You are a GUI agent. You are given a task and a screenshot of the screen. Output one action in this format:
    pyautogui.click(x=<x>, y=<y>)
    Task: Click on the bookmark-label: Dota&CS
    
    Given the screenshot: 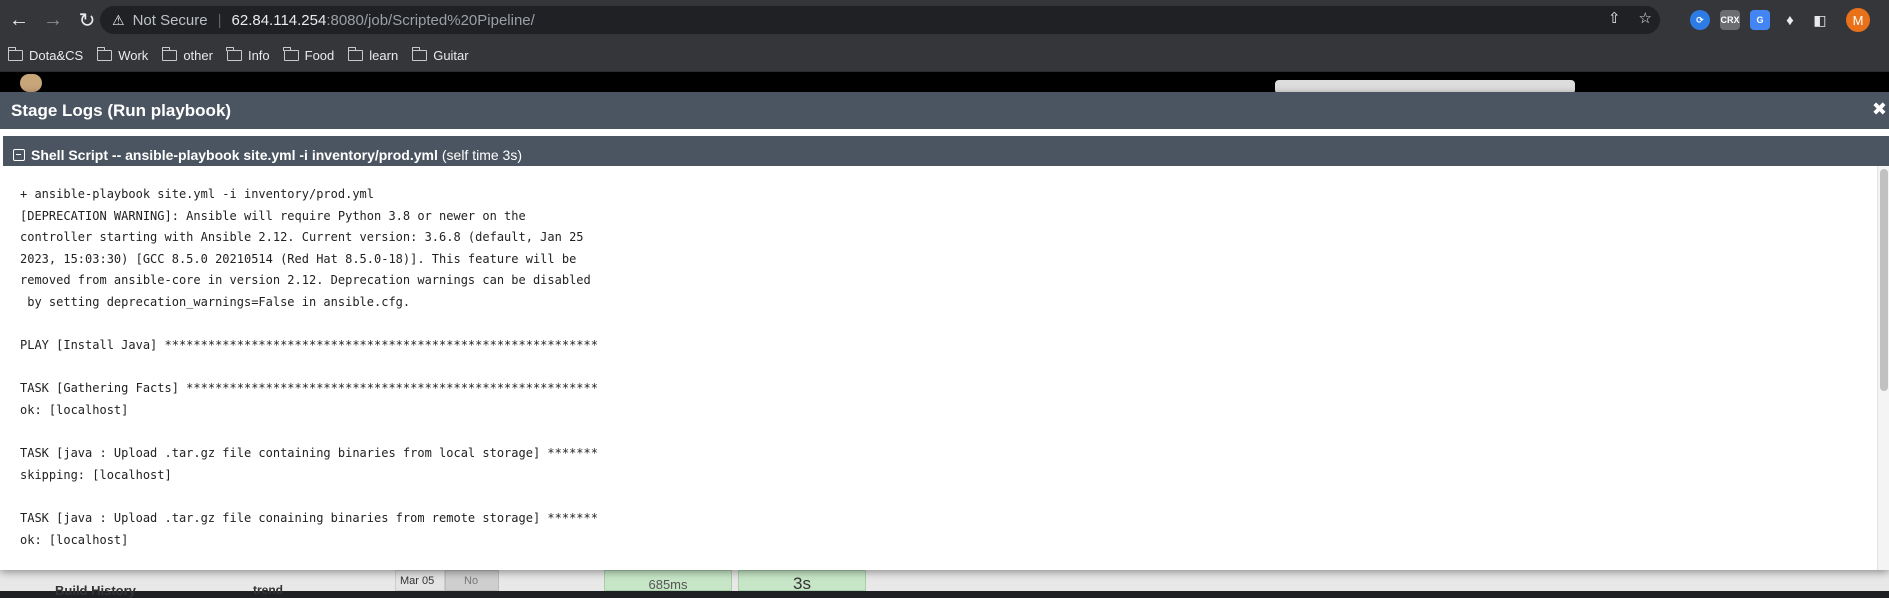 What is the action you would take?
    pyautogui.click(x=56, y=55)
    